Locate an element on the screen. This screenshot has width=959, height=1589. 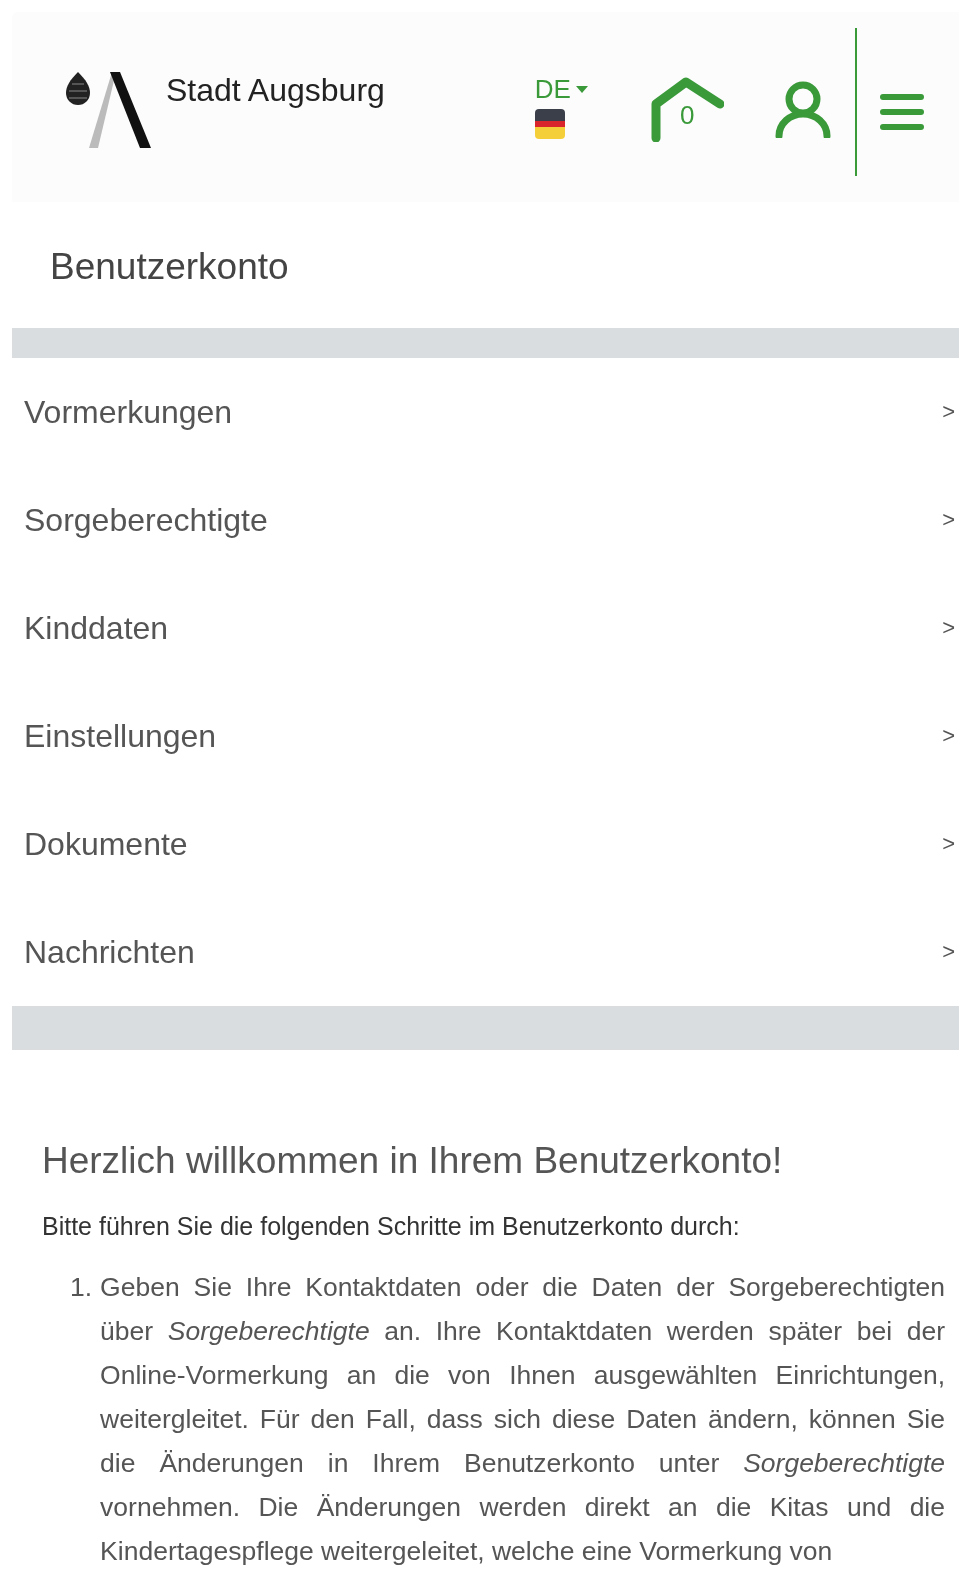
caret-icon is located at coordinates (581, 89).